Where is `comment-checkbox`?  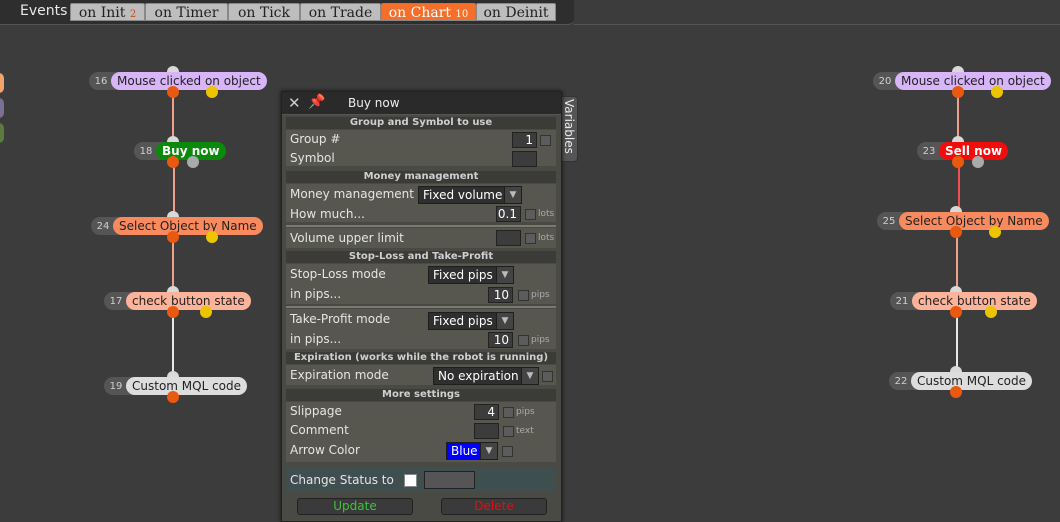 comment-checkbox is located at coordinates (508, 431).